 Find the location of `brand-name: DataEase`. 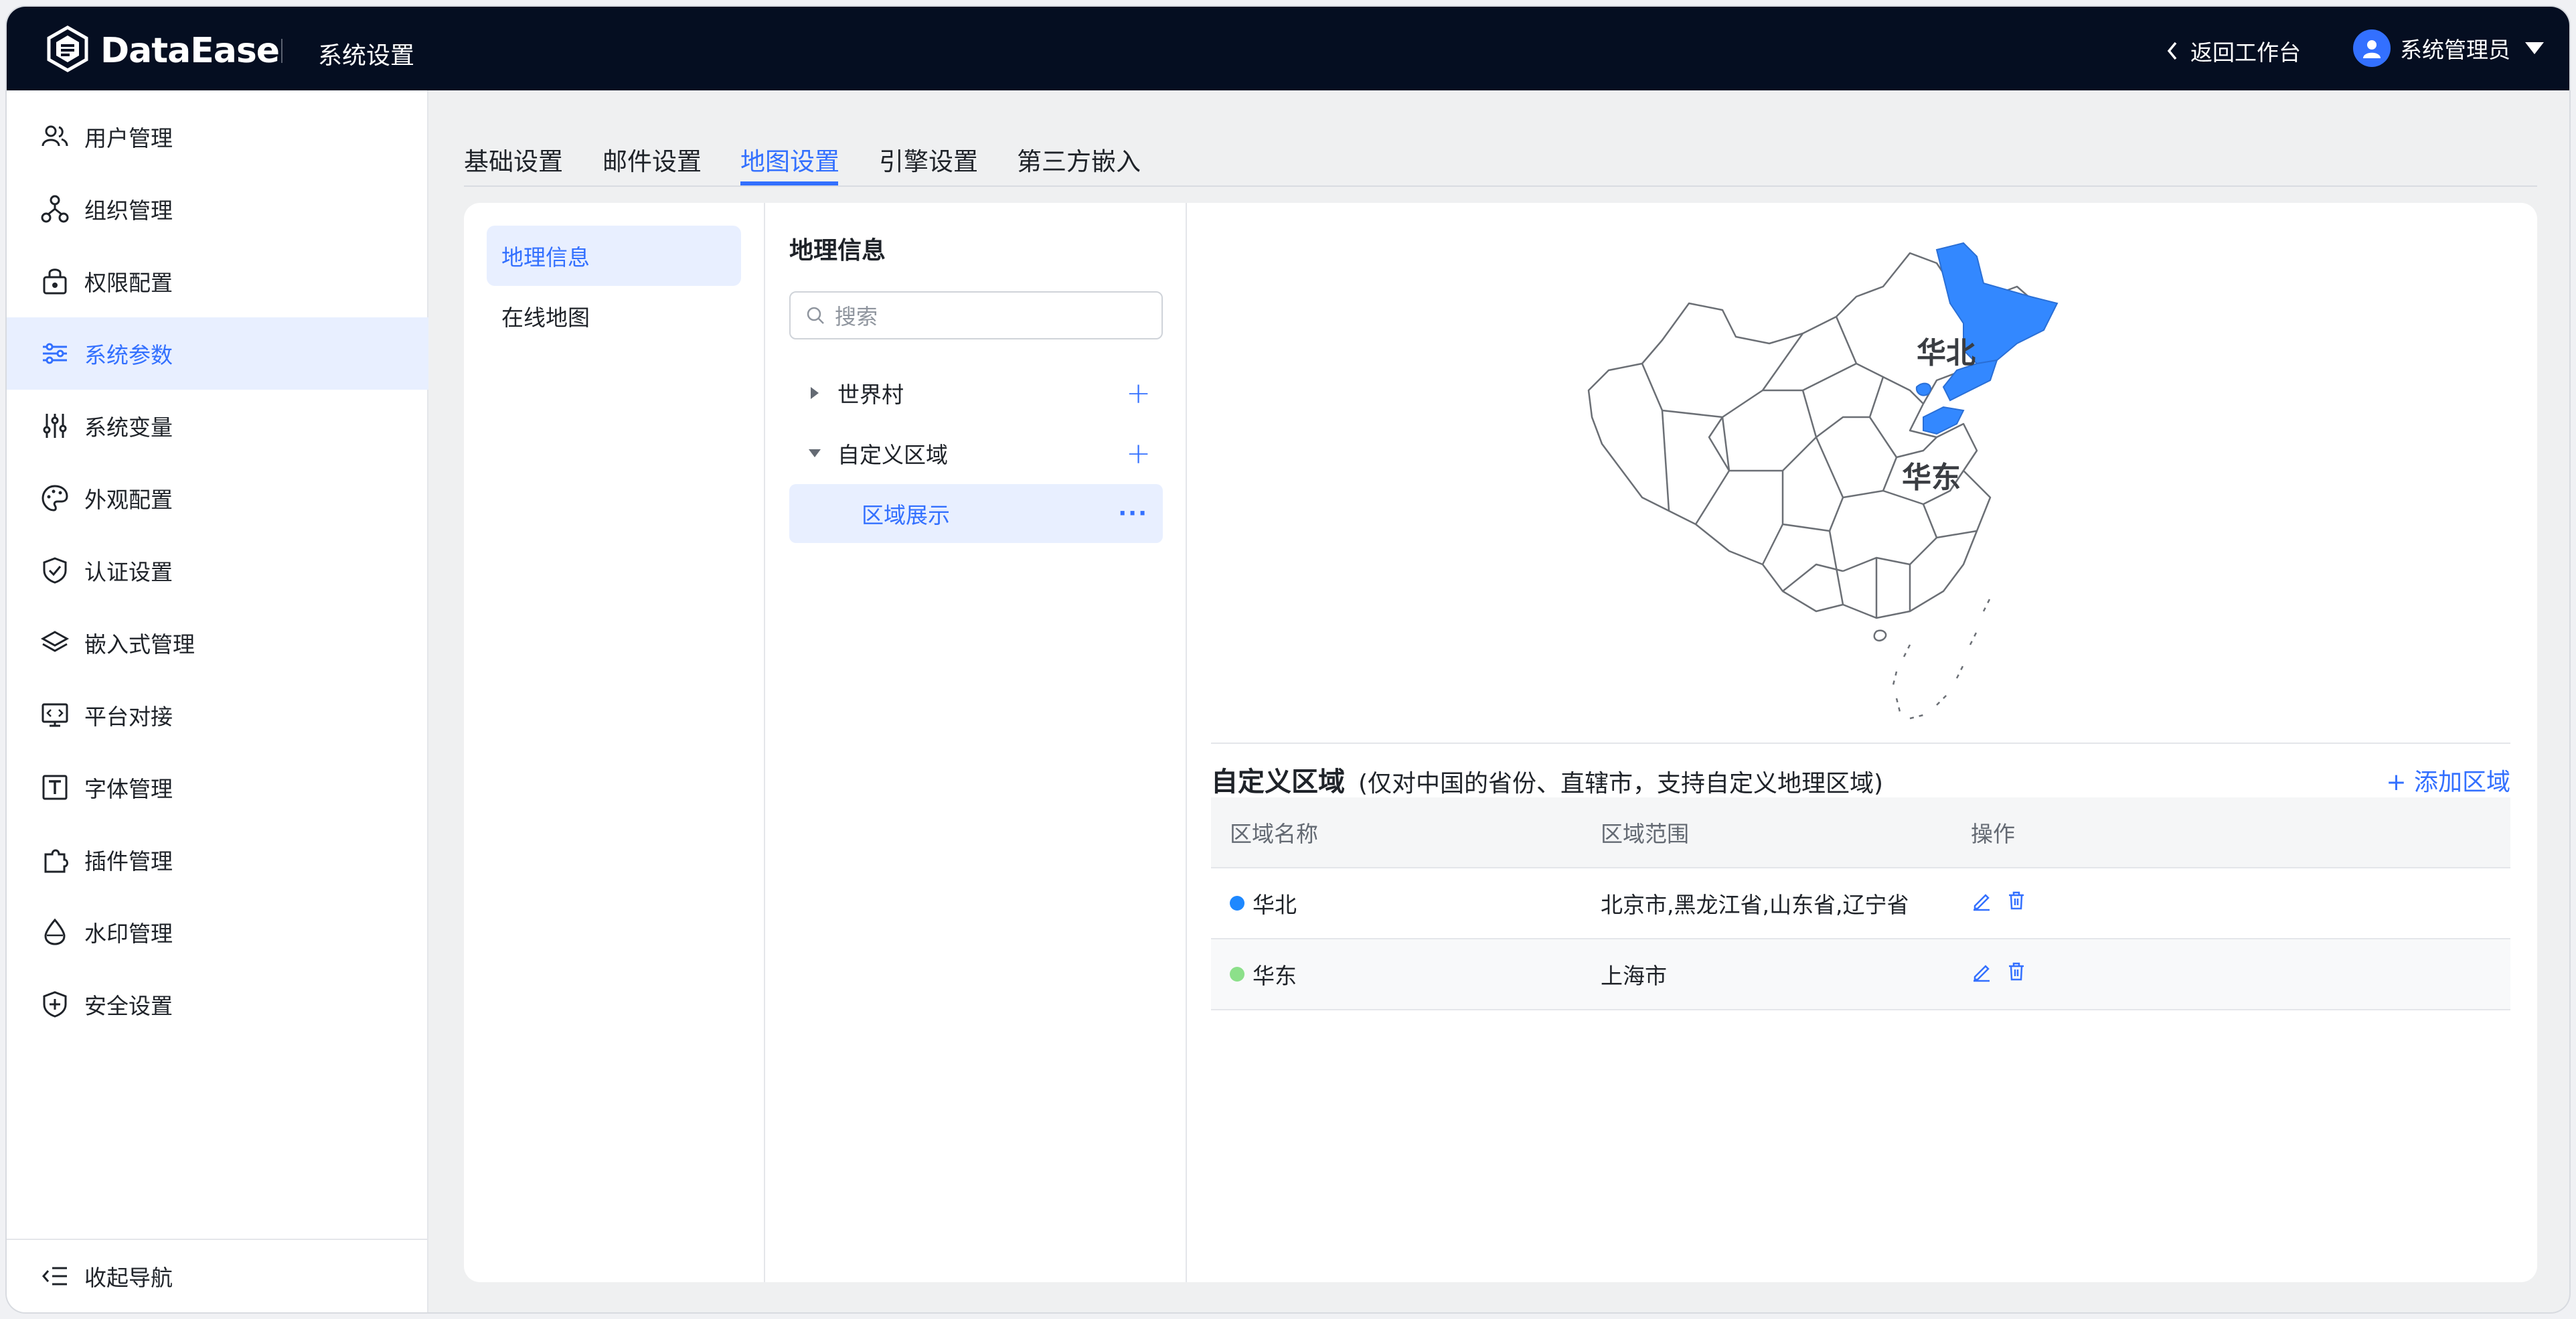

brand-name: DataEase is located at coordinates (190, 51).